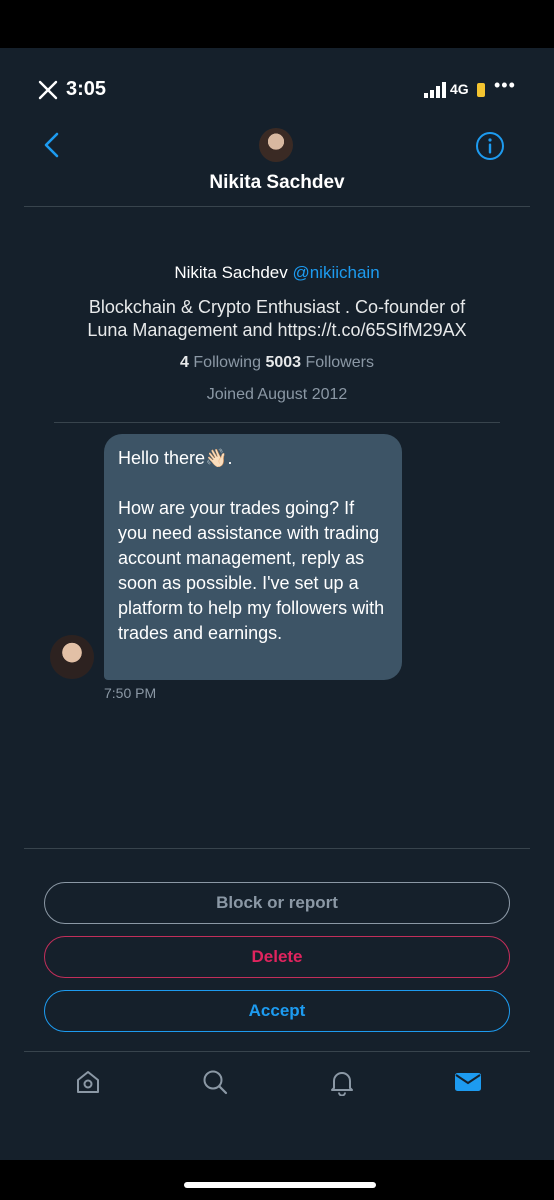  I want to click on profile-name-line: Nikita Sachdev @nikiichain, so click(277, 273).